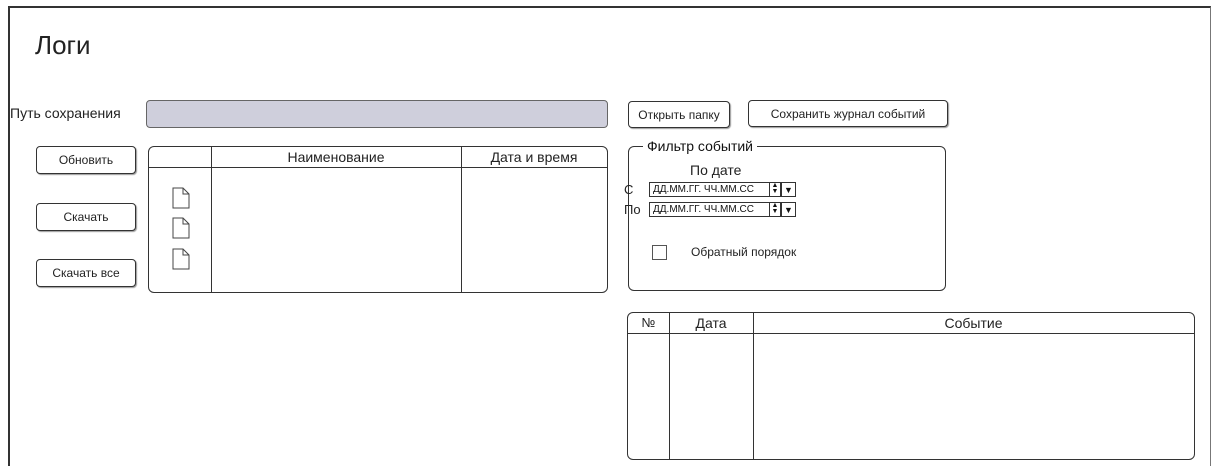 Image resolution: width=1217 pixels, height=466 pixels. Describe the element at coordinates (86, 217) in the screenshot. I see `download-button: Скачать` at that location.